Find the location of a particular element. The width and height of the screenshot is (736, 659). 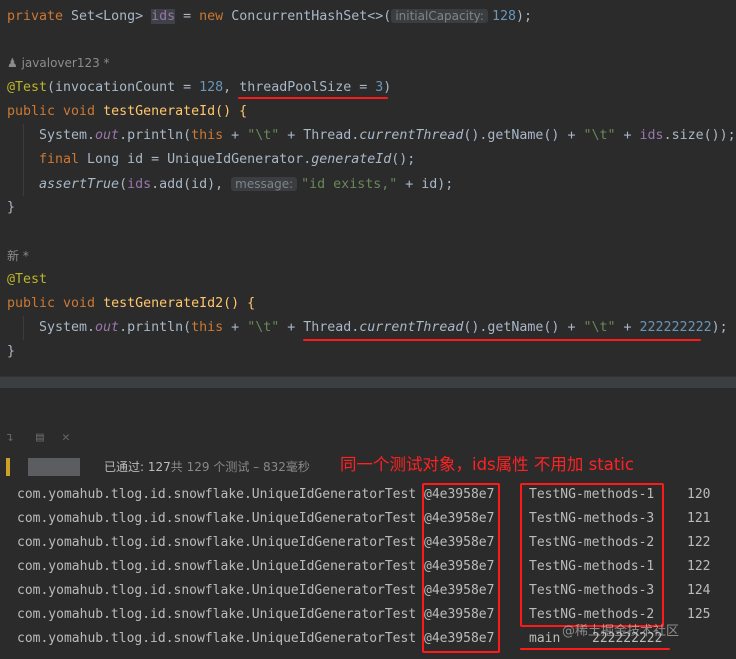

status-accent is located at coordinates (8, 467).